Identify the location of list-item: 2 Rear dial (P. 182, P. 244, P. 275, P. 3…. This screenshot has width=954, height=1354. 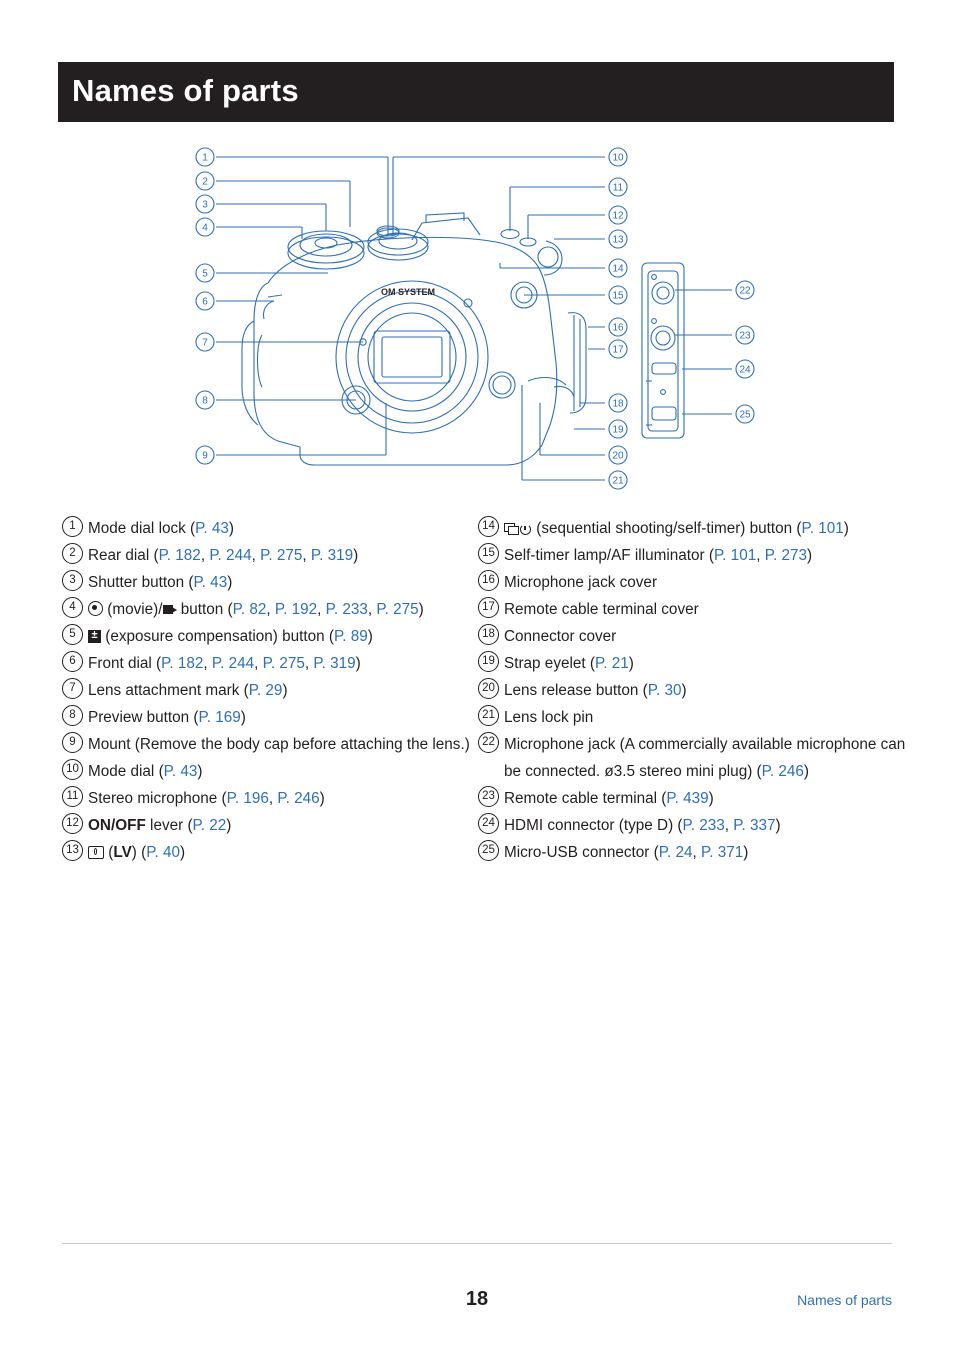
(272, 555).